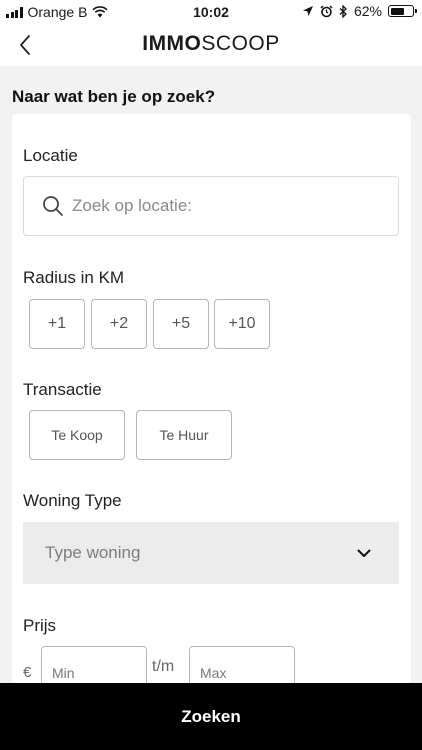  Describe the element at coordinates (343, 11) in the screenshot. I see `bluetooth-icon` at that location.